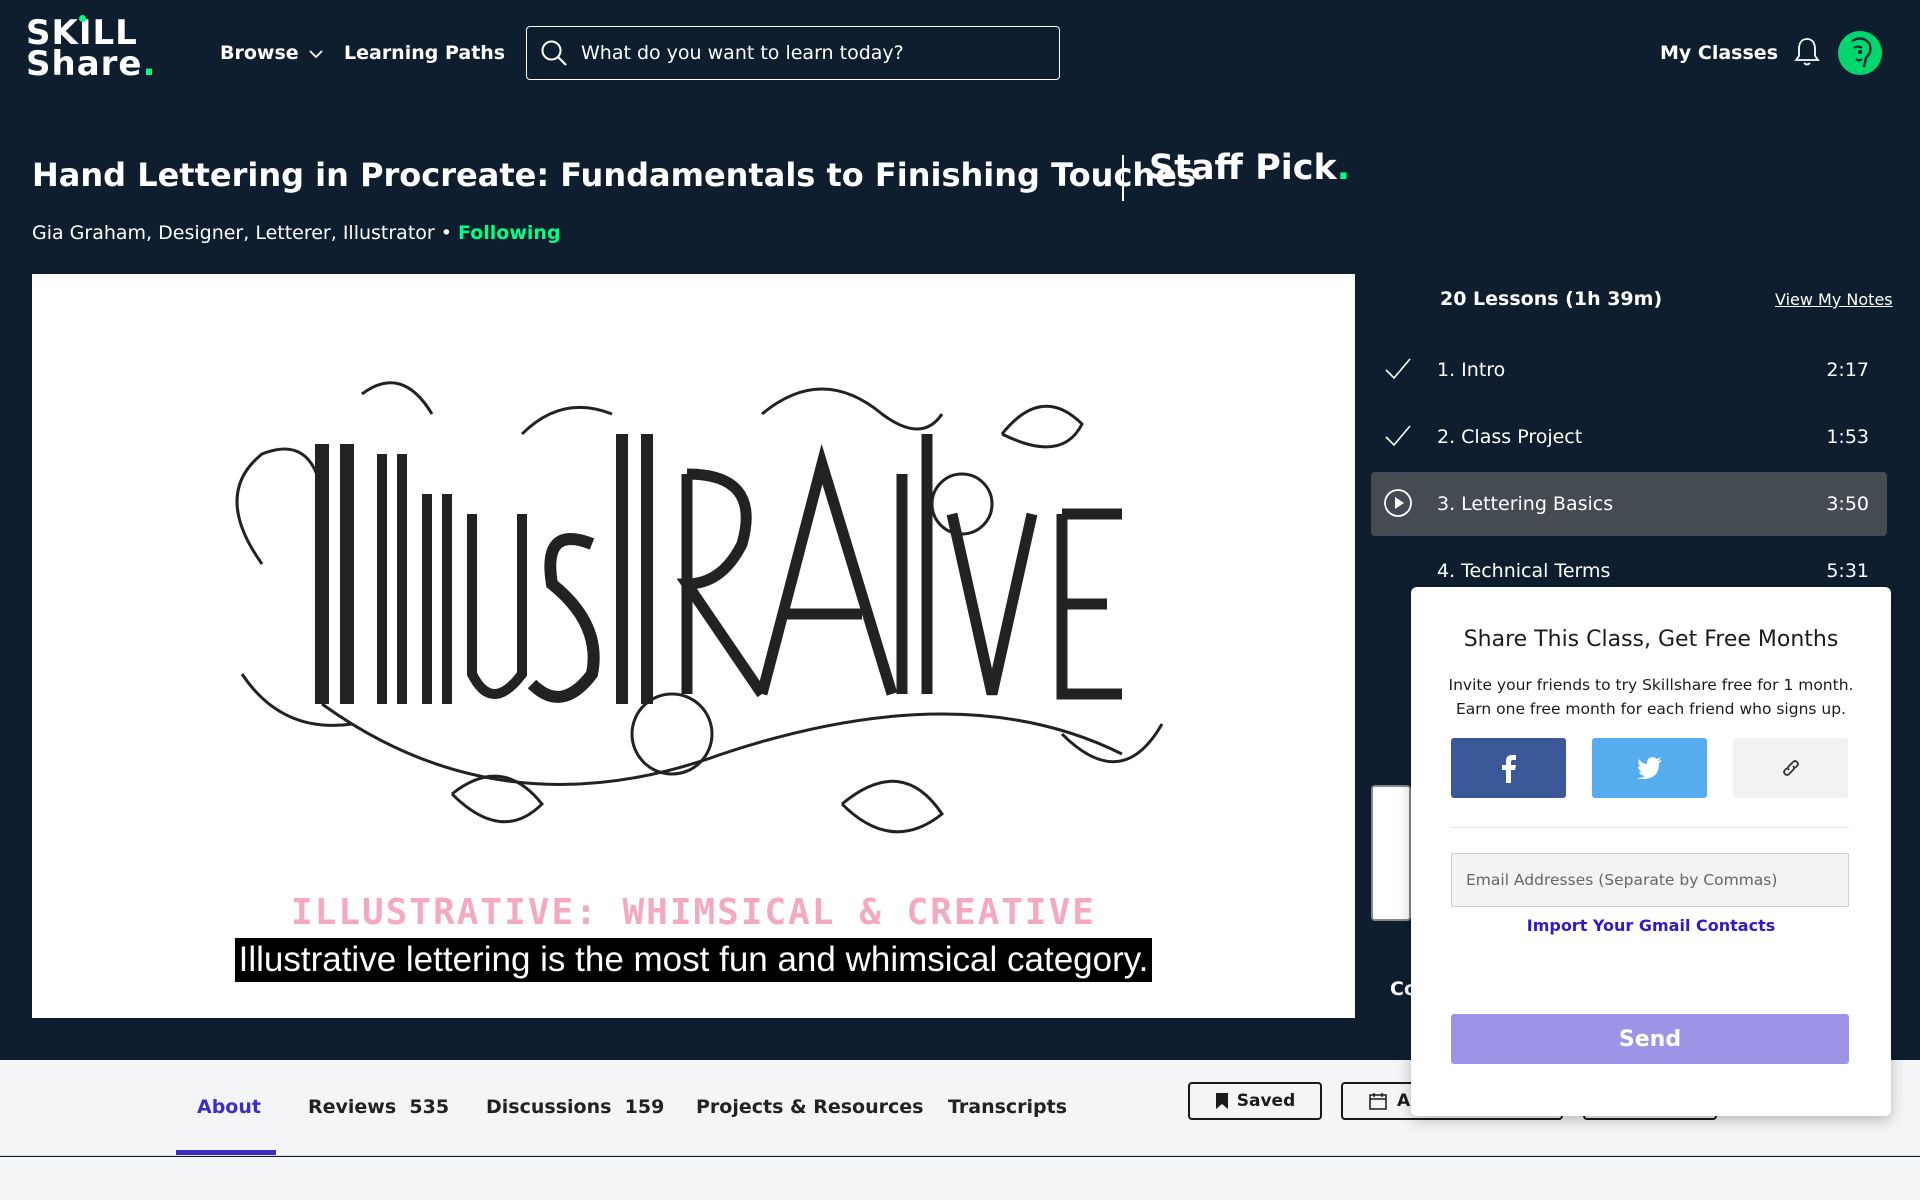 The width and height of the screenshot is (1920, 1200). What do you see at coordinates (226, 1152) in the screenshot?
I see `active-tab-indicator` at bounding box center [226, 1152].